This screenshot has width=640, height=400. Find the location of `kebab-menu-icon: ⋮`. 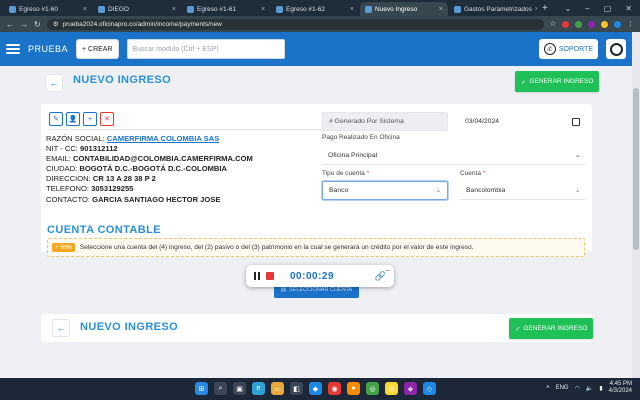

kebab-menu-icon: ⋮ is located at coordinates (630, 24).